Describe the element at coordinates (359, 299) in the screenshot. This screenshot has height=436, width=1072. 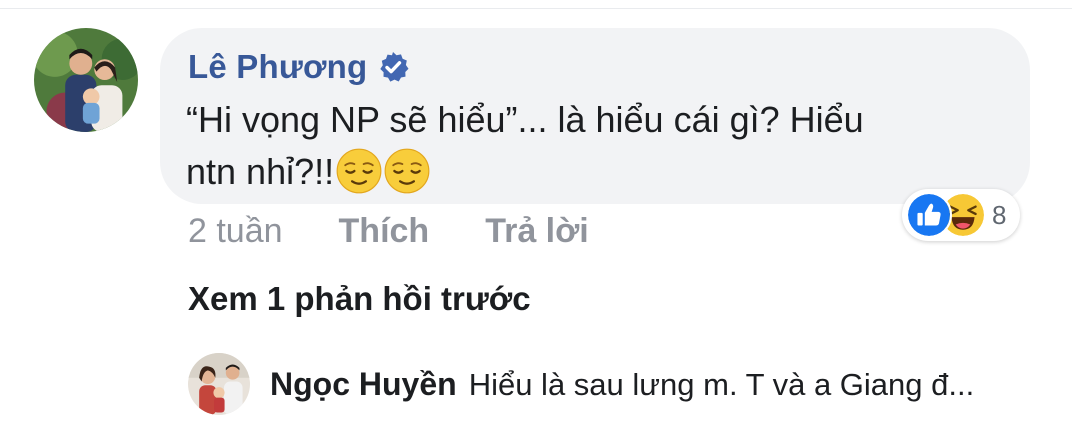
I see `view-previous-replies-link: Xem 1 phản hồi trước` at that location.